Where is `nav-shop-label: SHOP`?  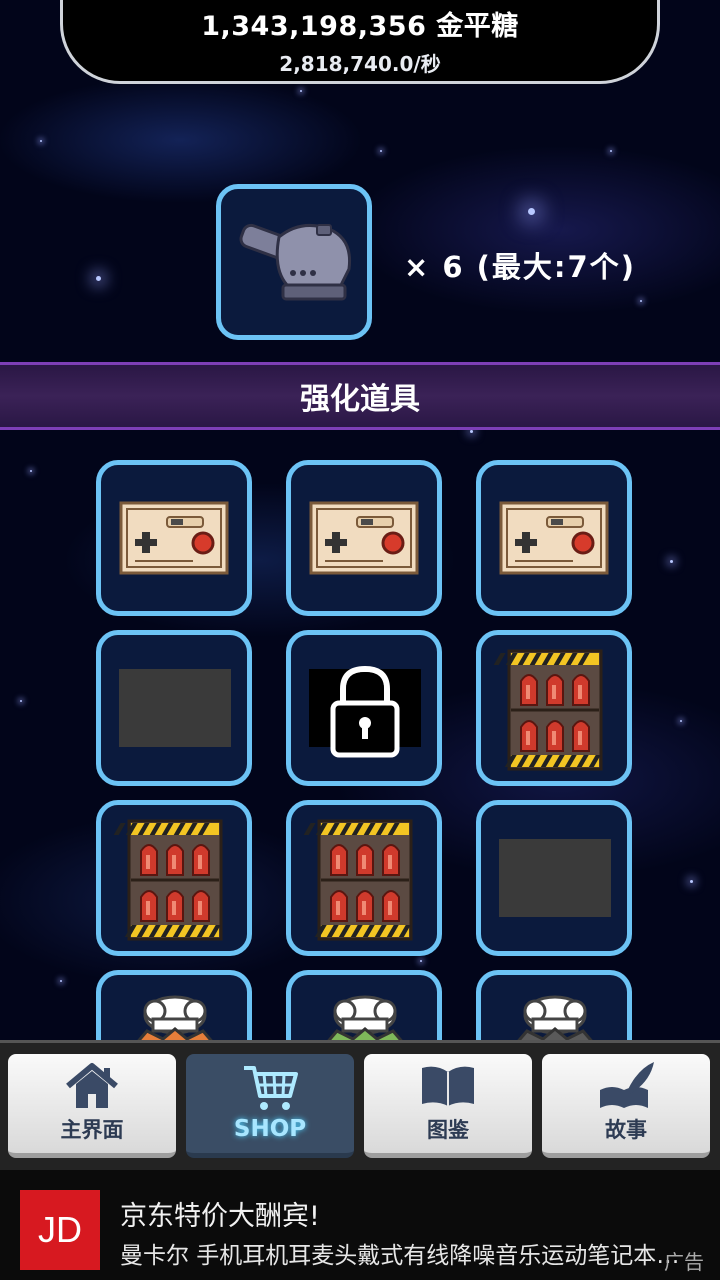 nav-shop-label: SHOP is located at coordinates (270, 1129).